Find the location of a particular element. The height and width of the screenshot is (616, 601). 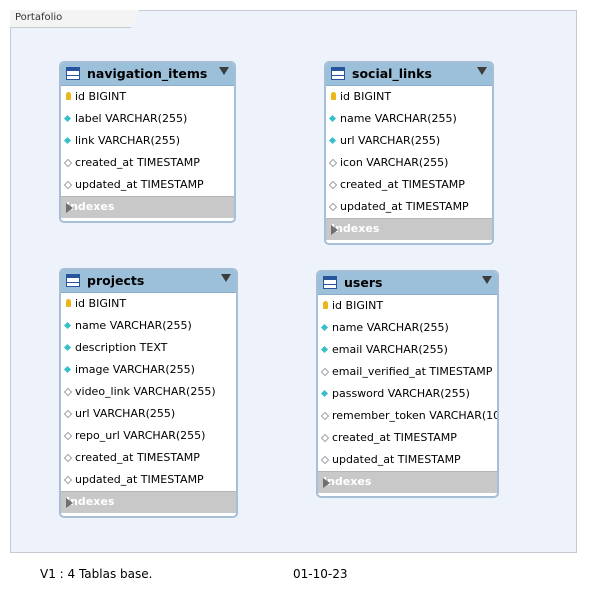

column-row: link VARCHAR(255) is located at coordinates (147, 141).